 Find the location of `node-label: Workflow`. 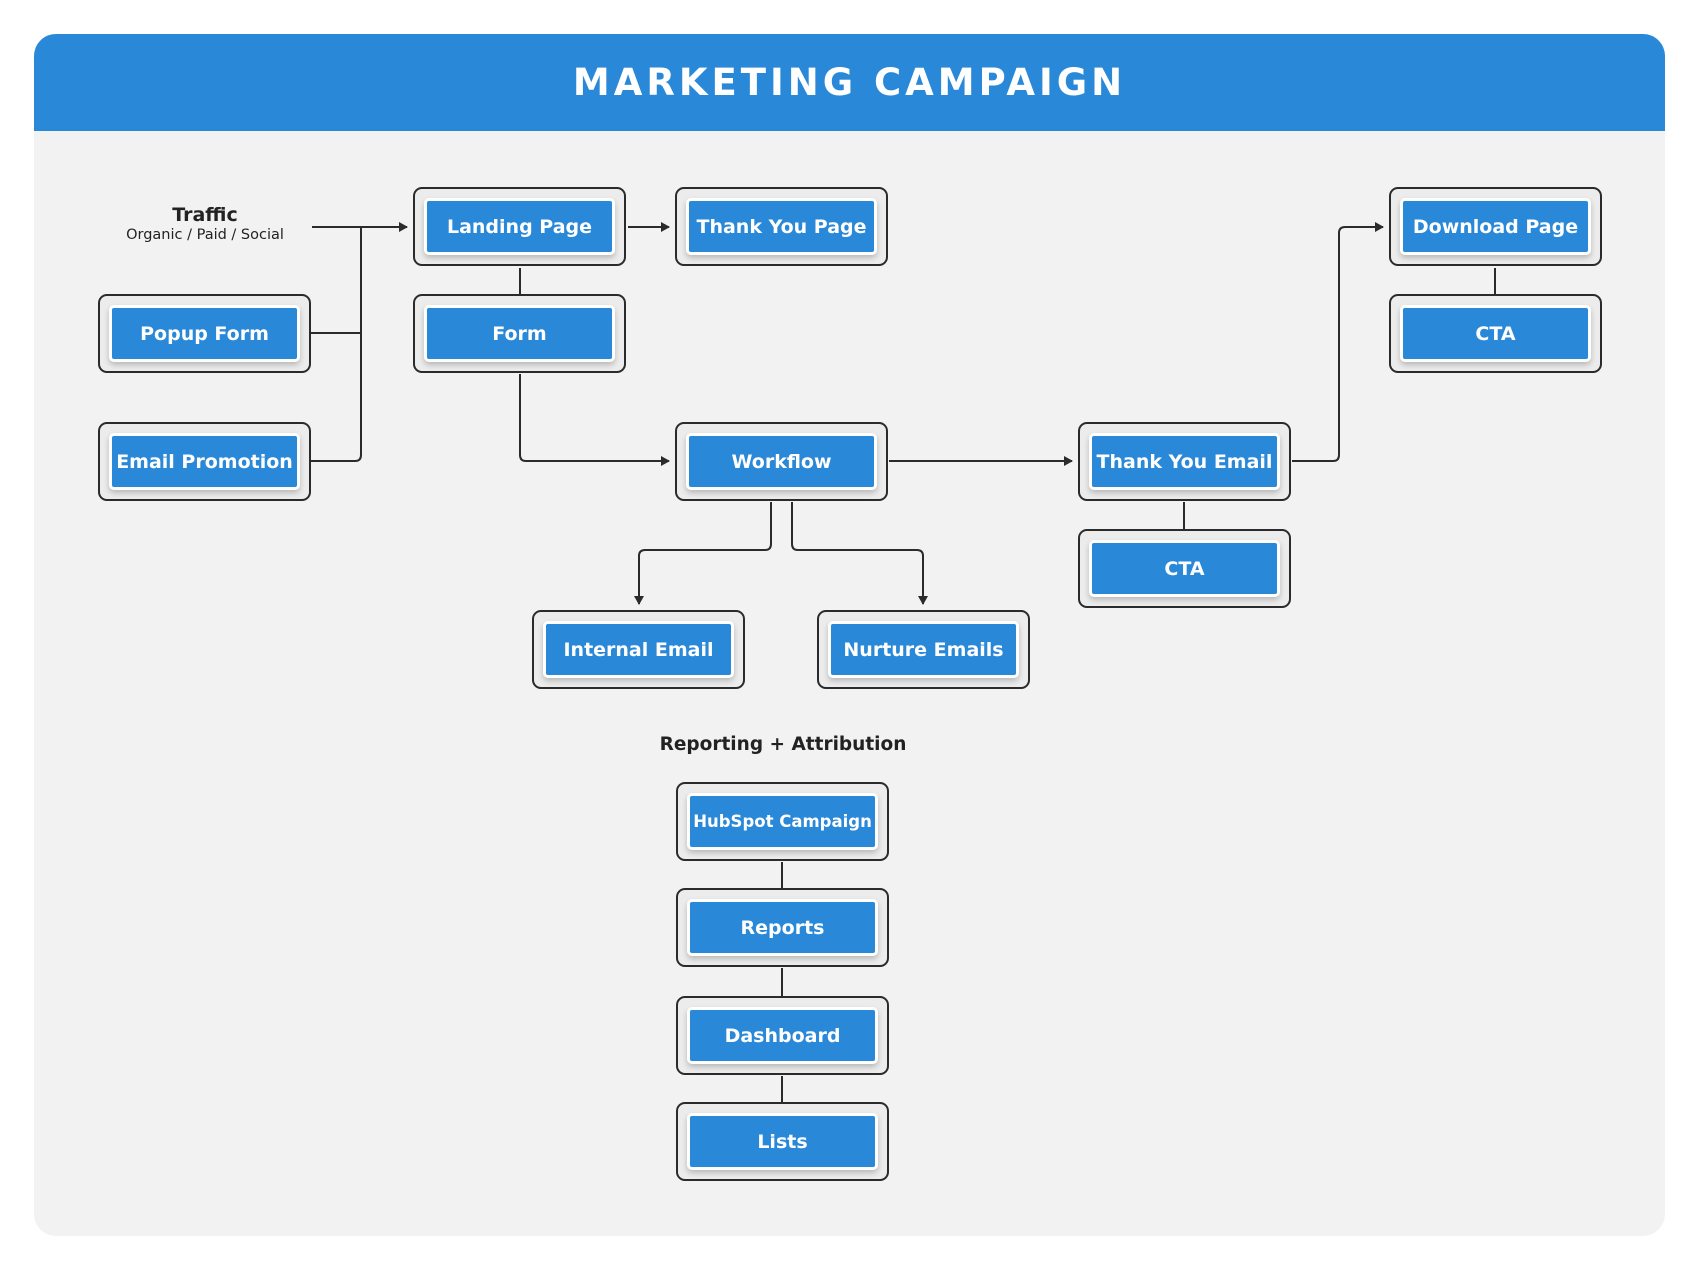

node-label: Workflow is located at coordinates (781, 461).